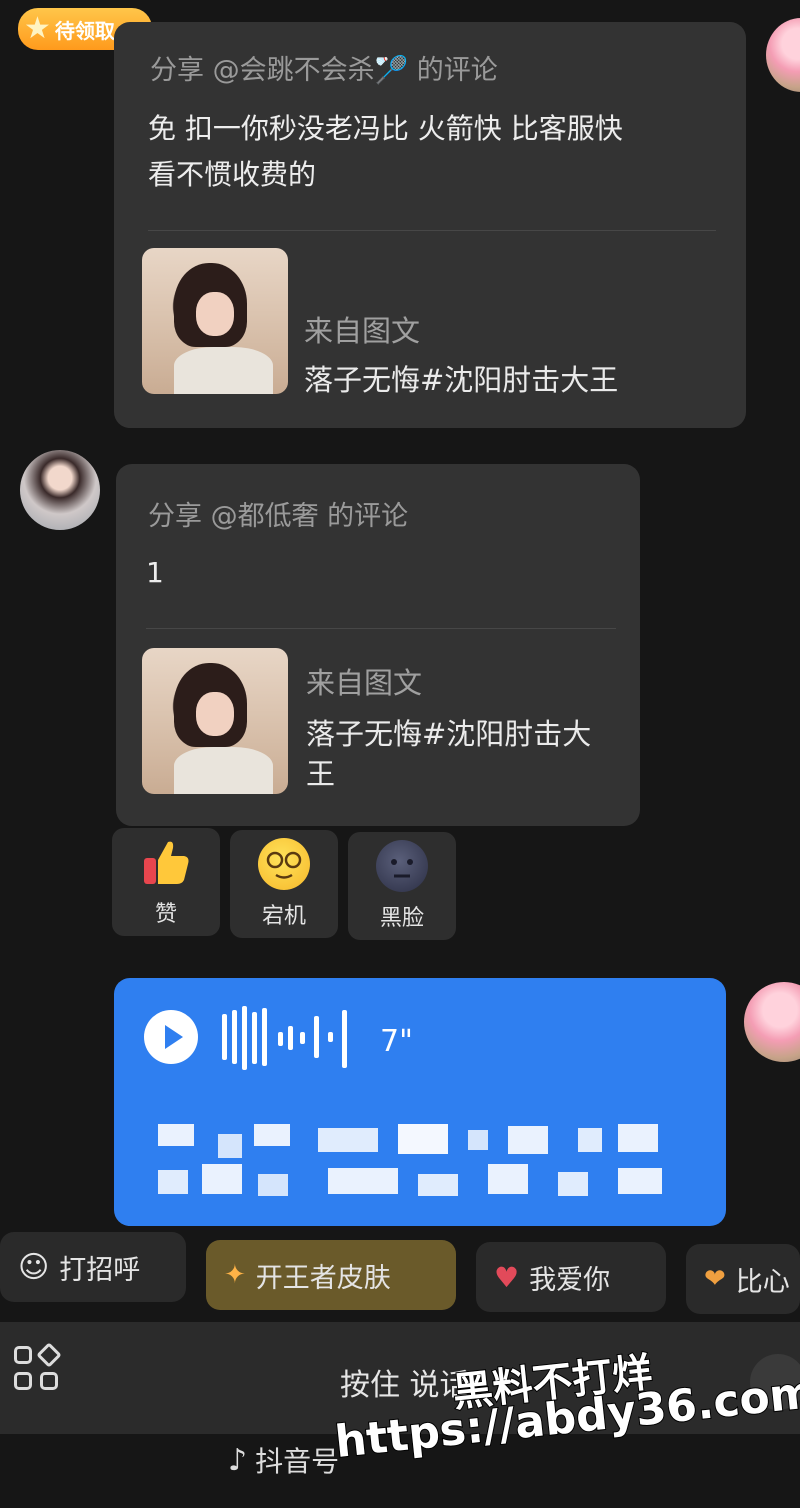 The image size is (800, 1508). What do you see at coordinates (84, 30) in the screenshot?
I see `badge-label: 待领取` at bounding box center [84, 30].